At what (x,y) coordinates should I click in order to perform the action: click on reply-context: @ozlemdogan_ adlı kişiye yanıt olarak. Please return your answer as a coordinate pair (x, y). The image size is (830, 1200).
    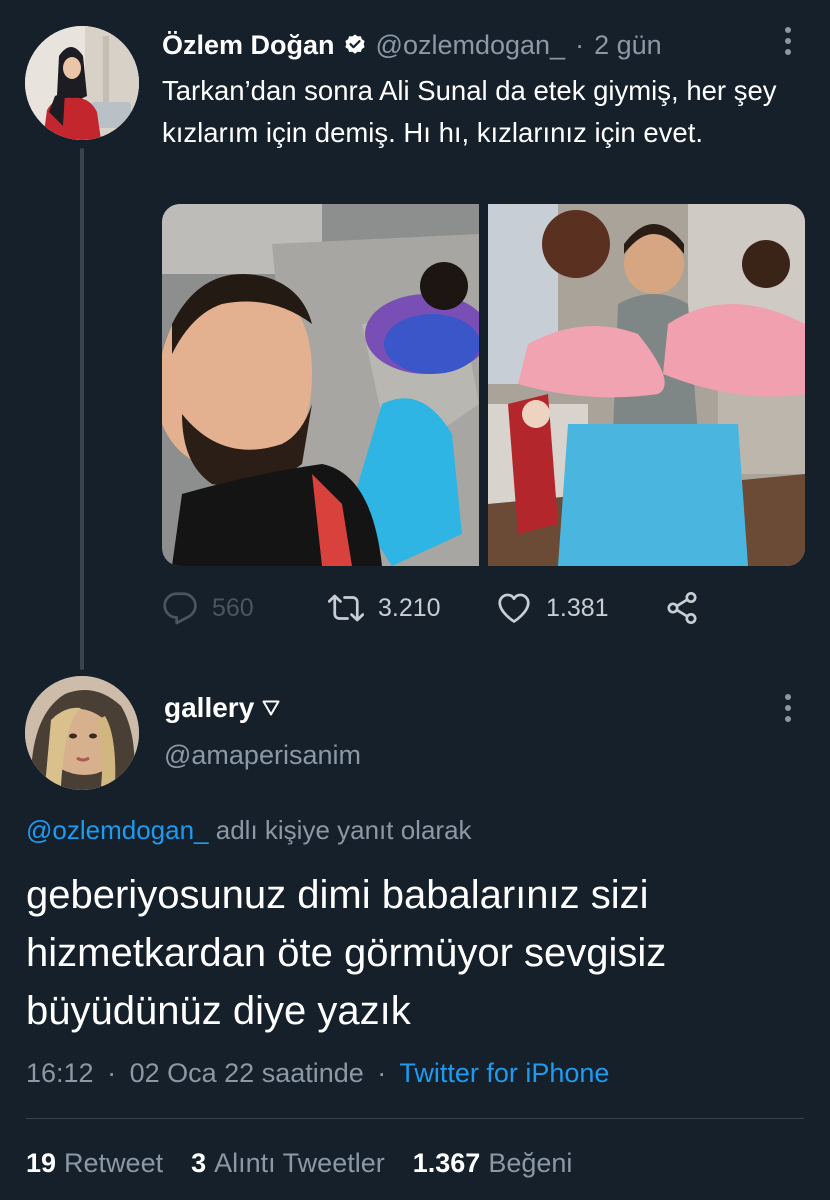
    Looking at the image, I should click on (249, 830).